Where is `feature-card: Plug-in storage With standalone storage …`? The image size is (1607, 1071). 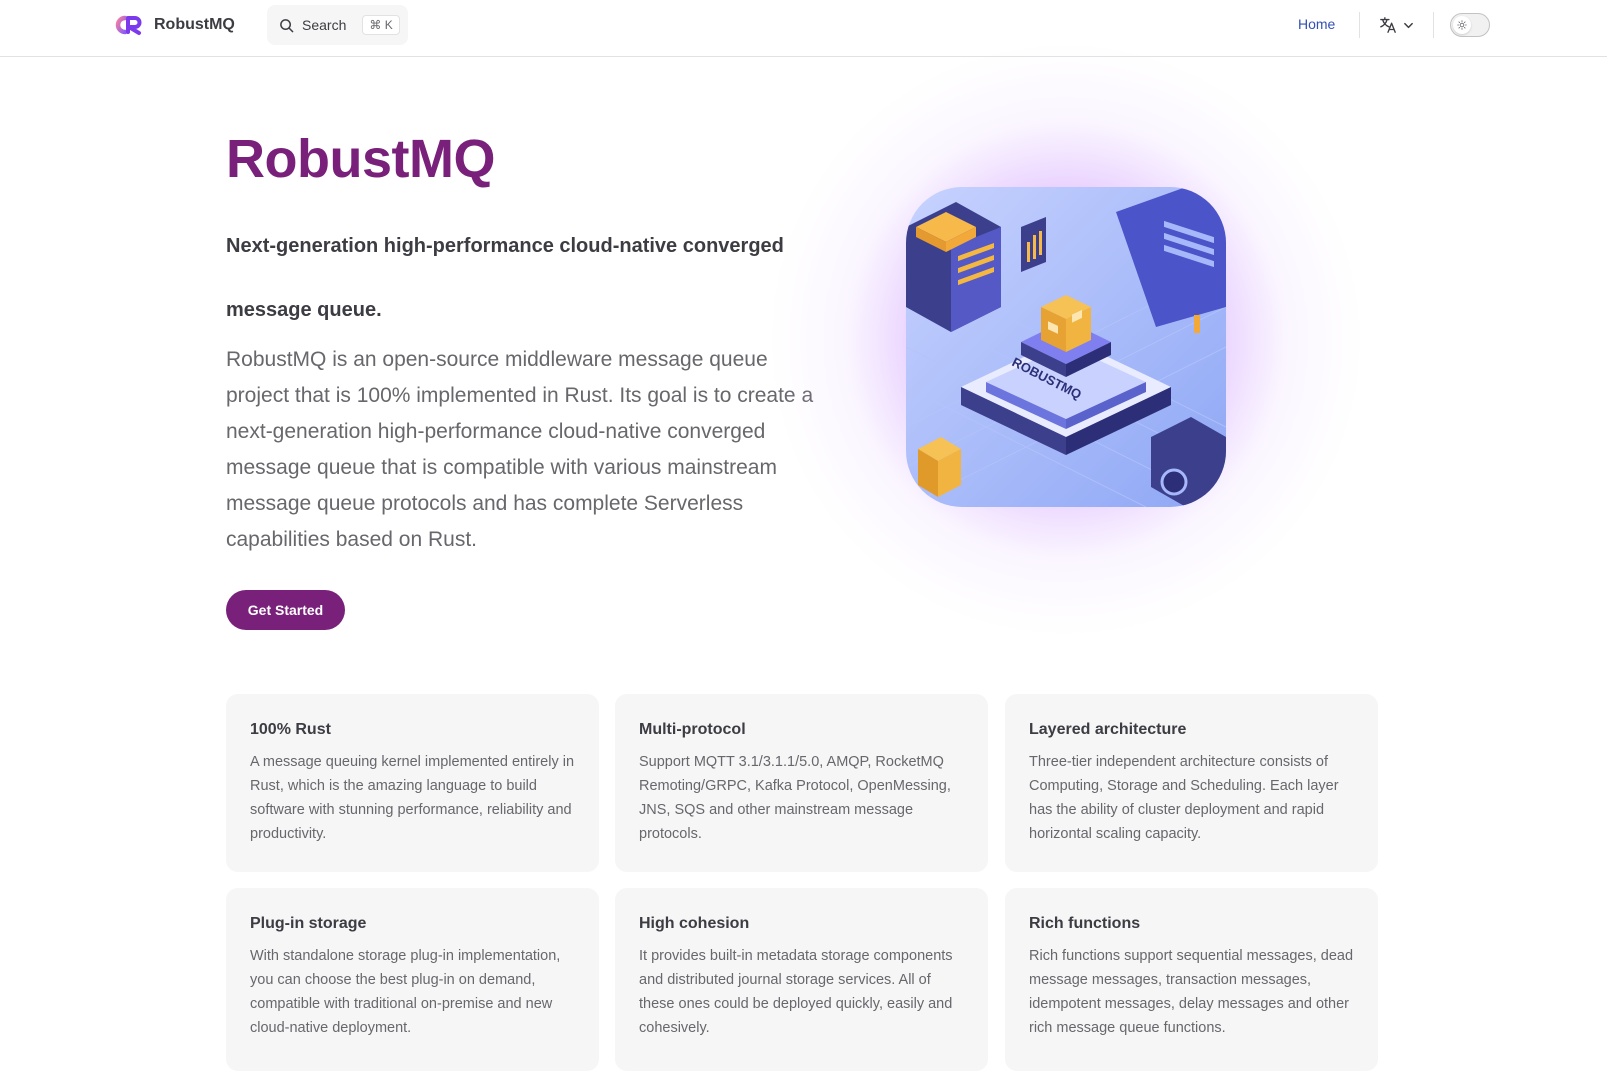
feature-card: Plug-in storage With standalone storage … is located at coordinates (412, 979).